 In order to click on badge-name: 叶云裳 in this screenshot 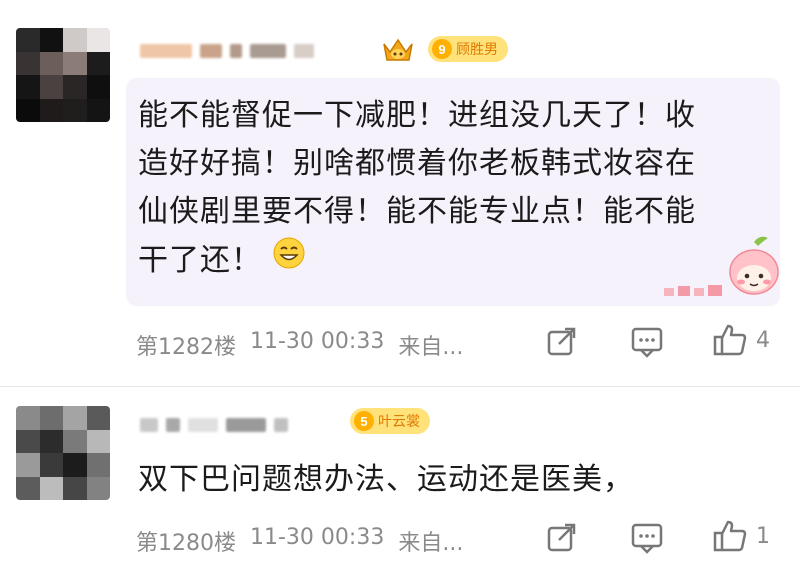, I will do `click(399, 421)`.